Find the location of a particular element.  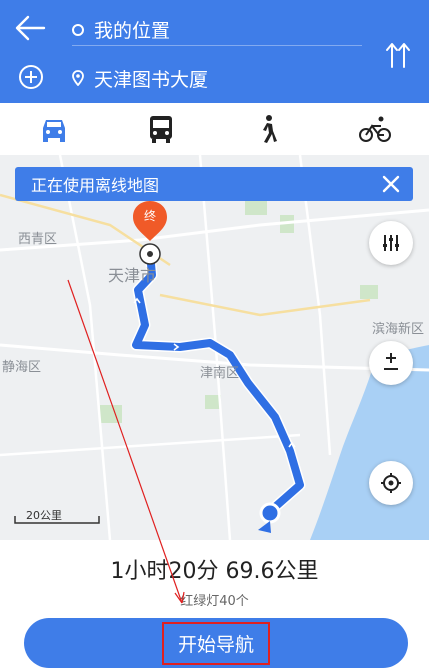

destination-text: 天津图书大厦 is located at coordinates (151, 79).